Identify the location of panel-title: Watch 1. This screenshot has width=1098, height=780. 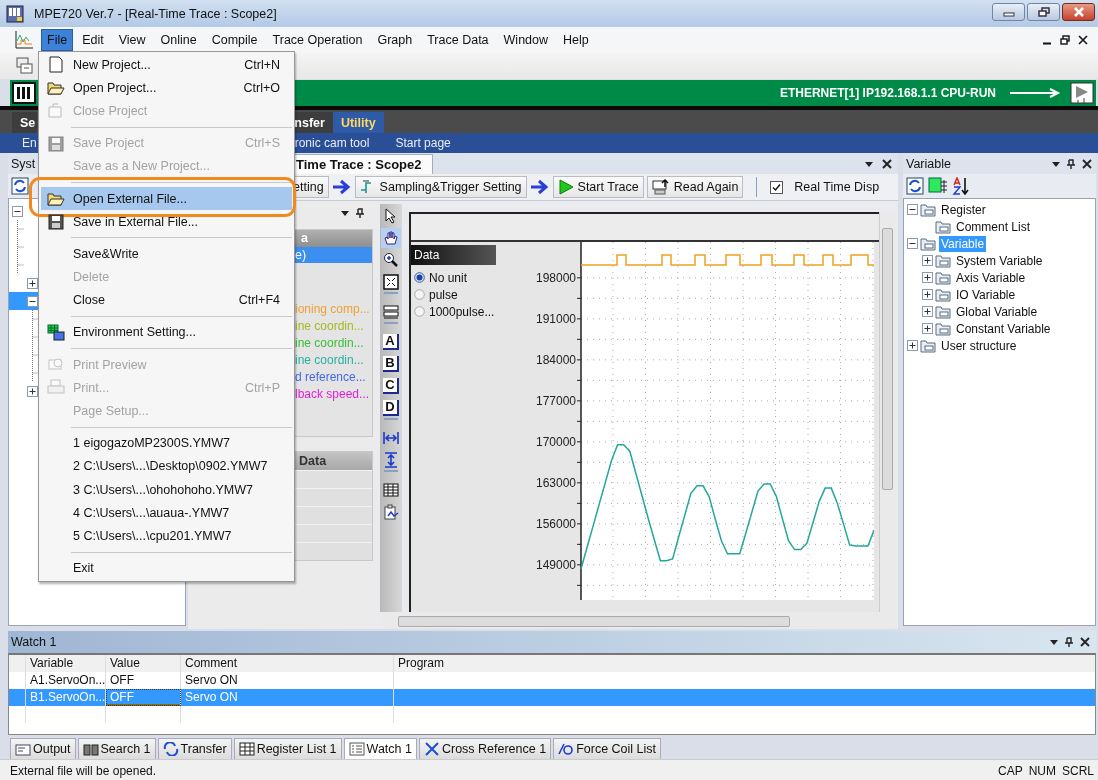
(34, 642).